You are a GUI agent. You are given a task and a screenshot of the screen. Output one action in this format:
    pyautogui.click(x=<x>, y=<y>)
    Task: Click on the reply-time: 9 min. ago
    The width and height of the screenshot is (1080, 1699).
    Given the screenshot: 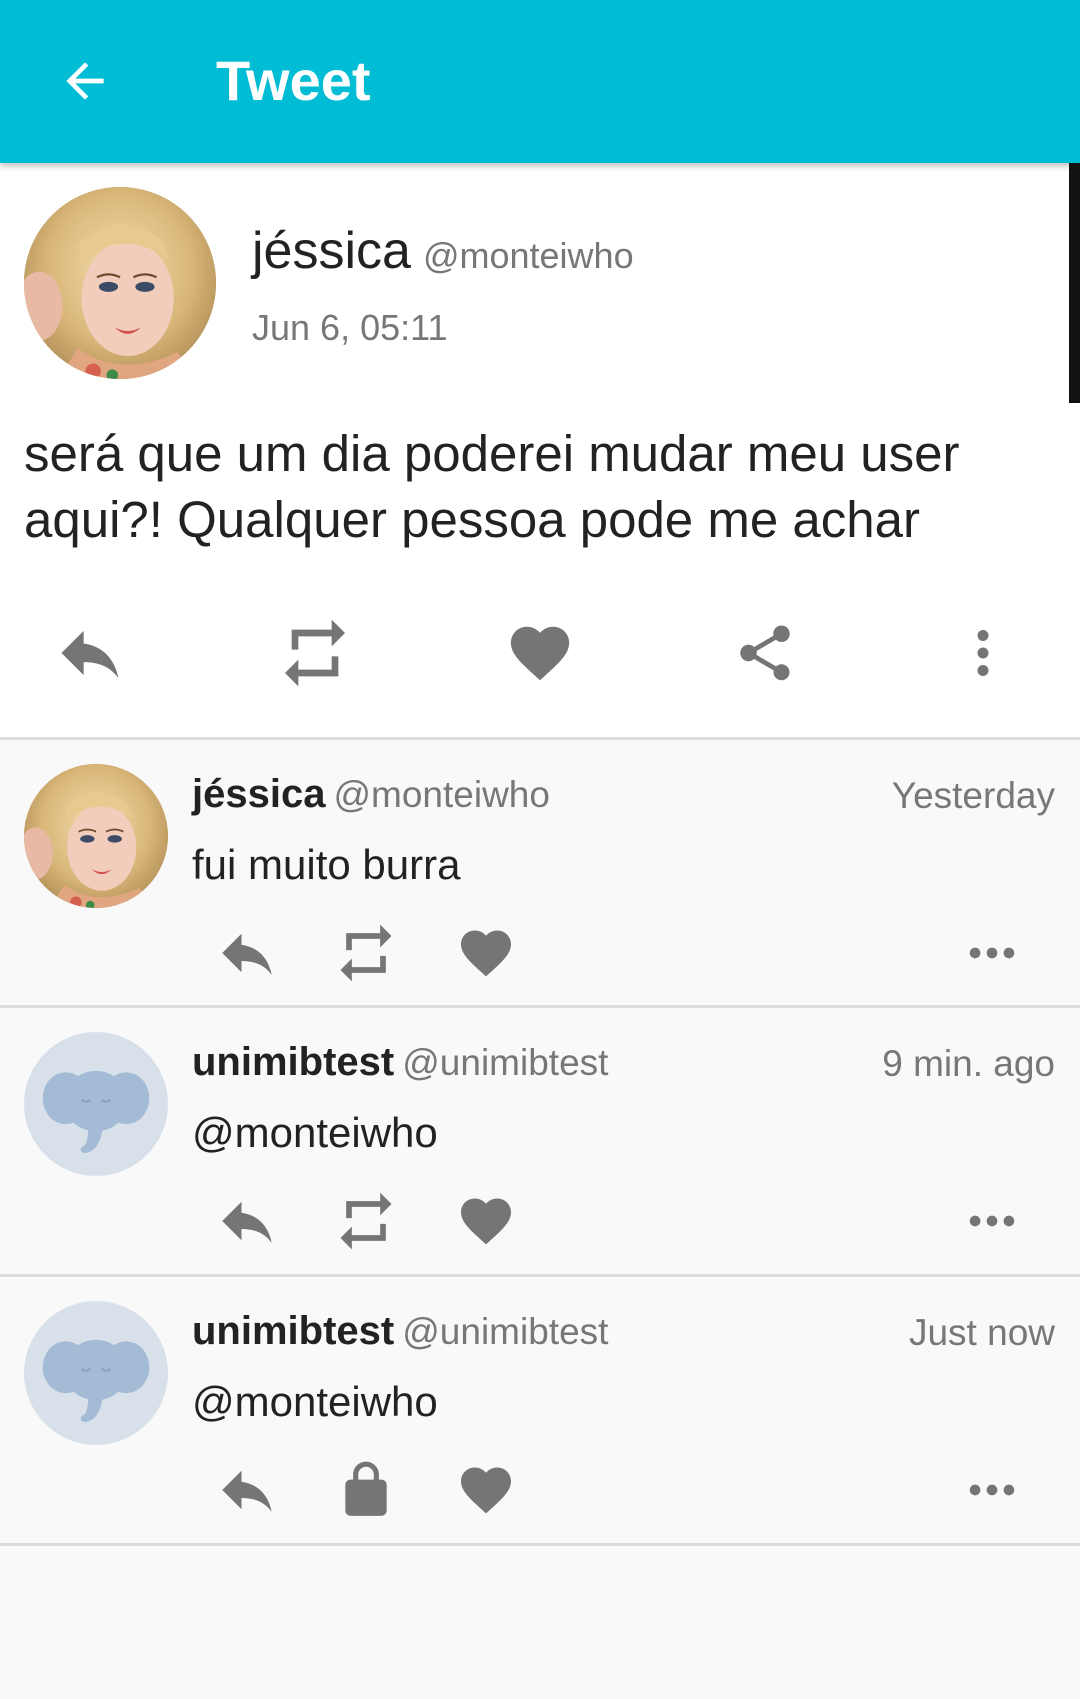 What is the action you would take?
    pyautogui.click(x=968, y=1063)
    